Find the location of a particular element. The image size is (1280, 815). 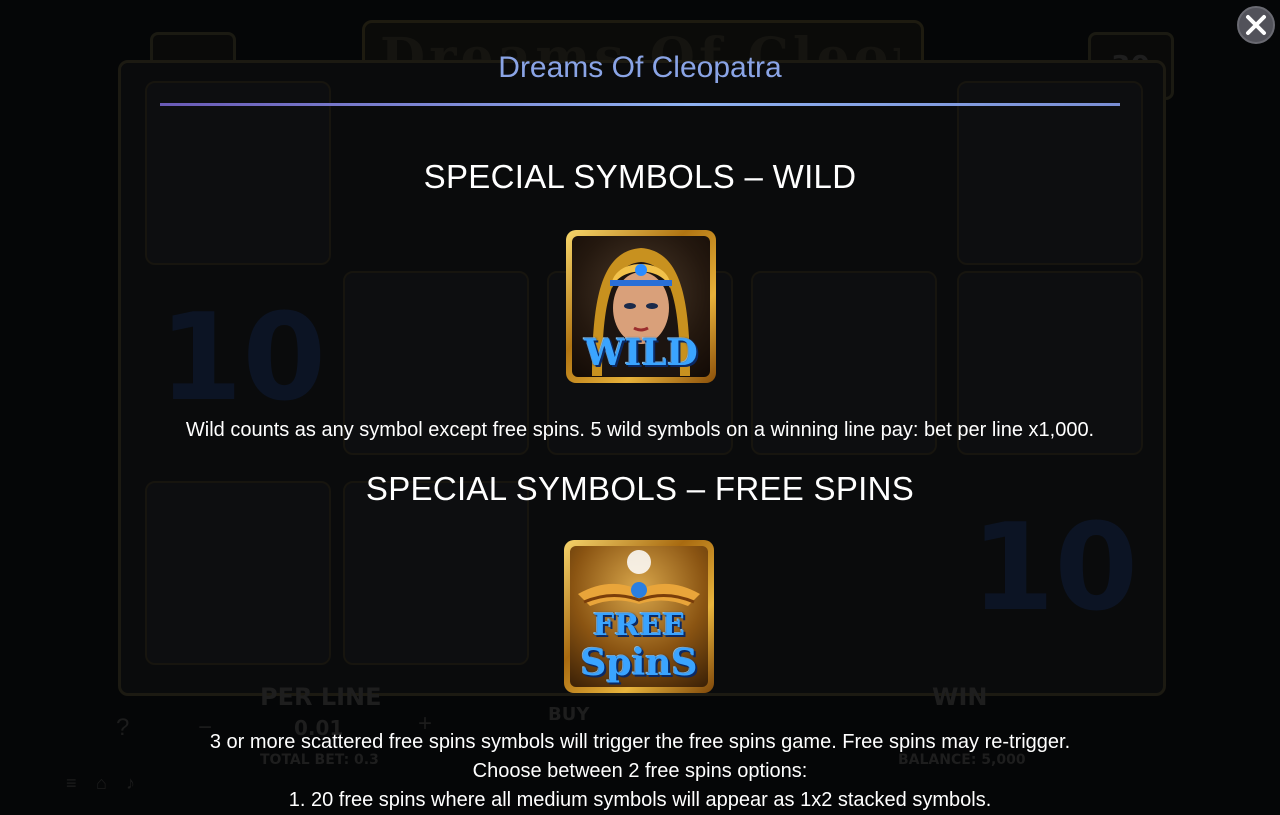

free-spins-heading: SPECIAL SYMBOLS – FREE SPINS is located at coordinates (640, 488).